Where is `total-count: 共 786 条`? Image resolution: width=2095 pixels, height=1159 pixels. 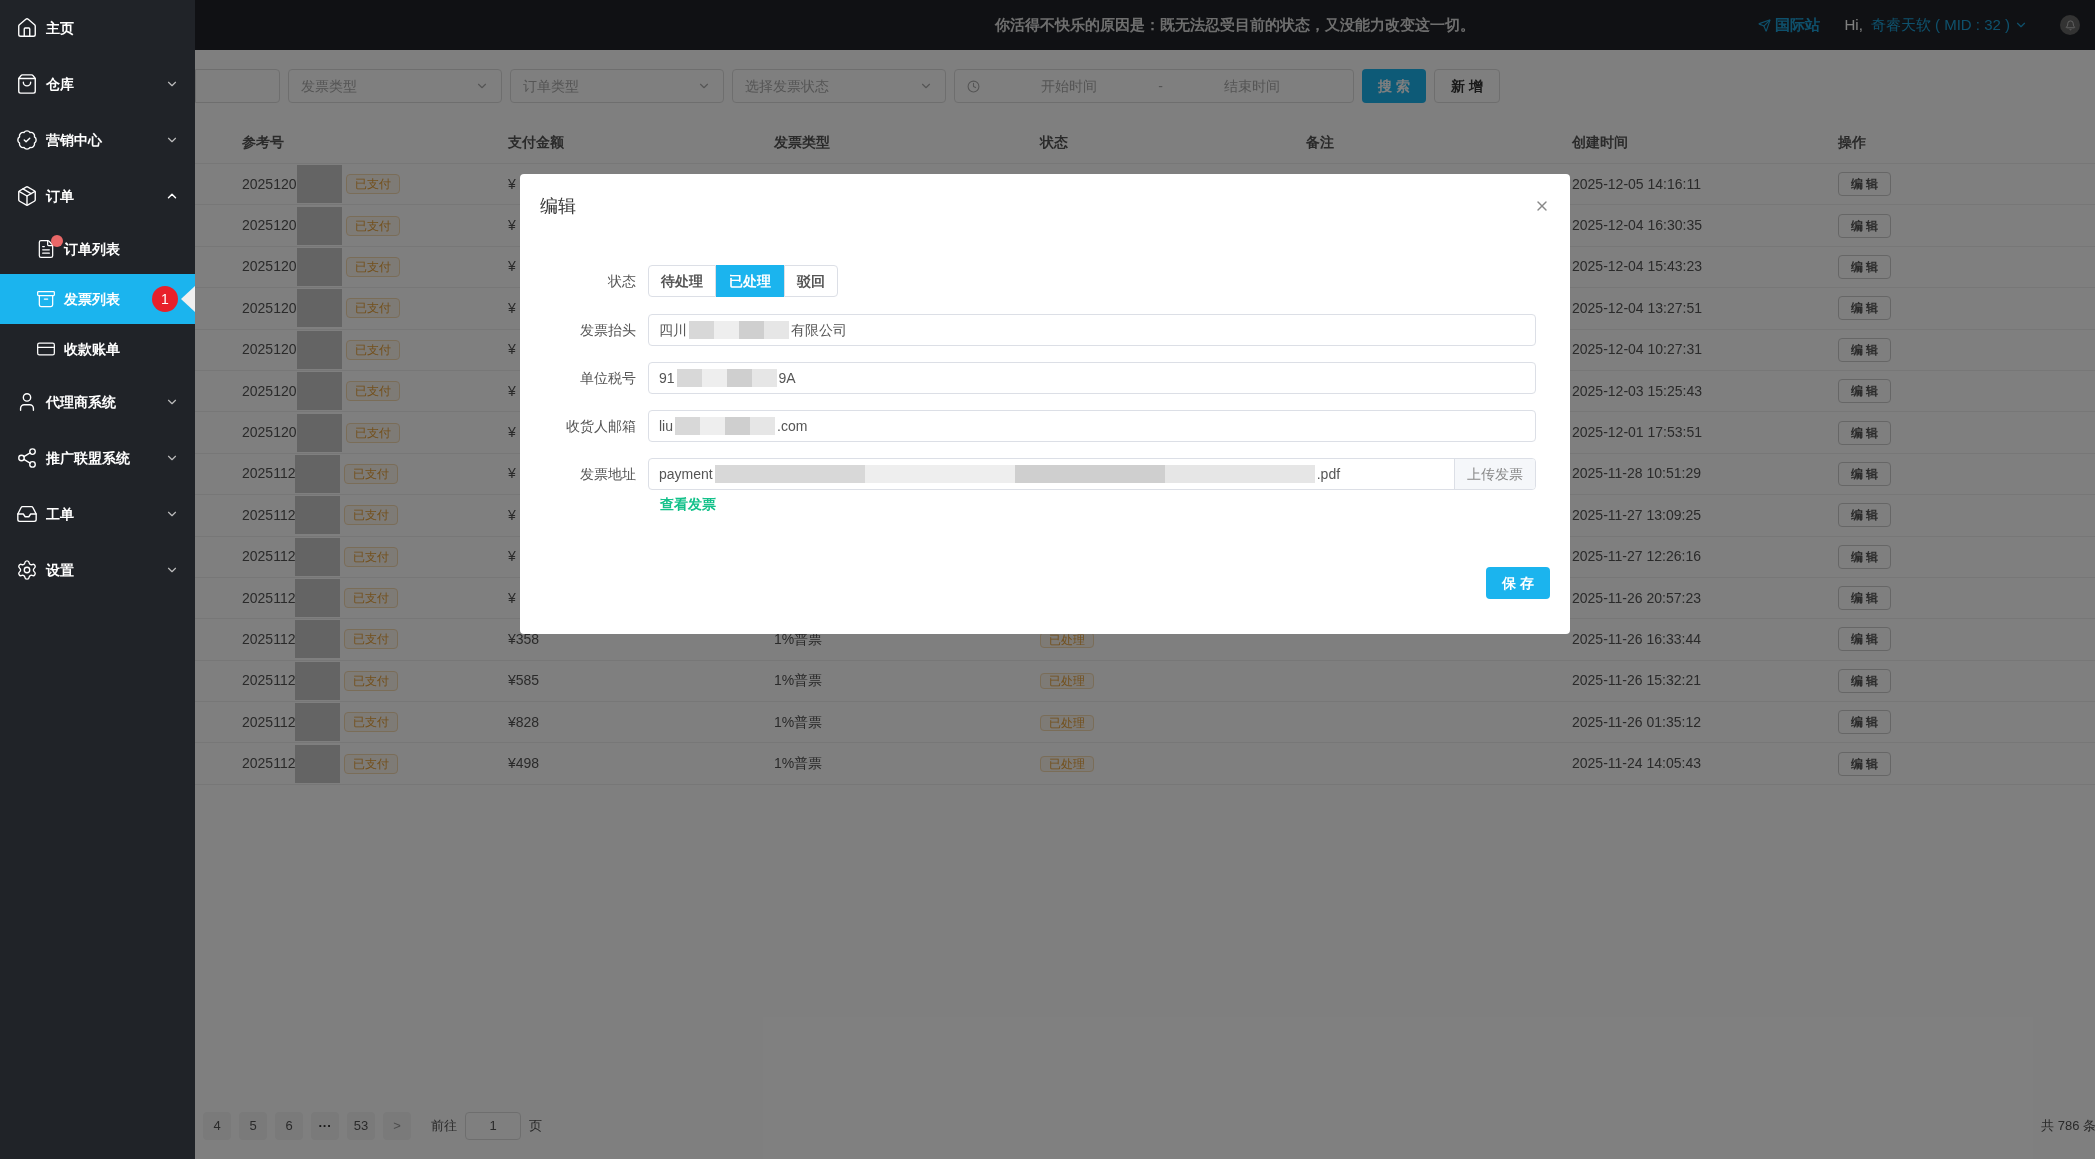
total-count: 共 786 条 is located at coordinates (2068, 1126).